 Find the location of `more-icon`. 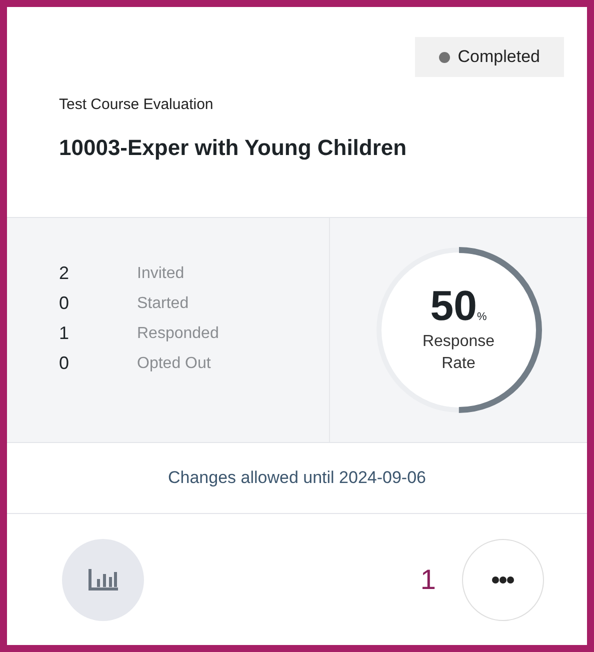

more-icon is located at coordinates (503, 580).